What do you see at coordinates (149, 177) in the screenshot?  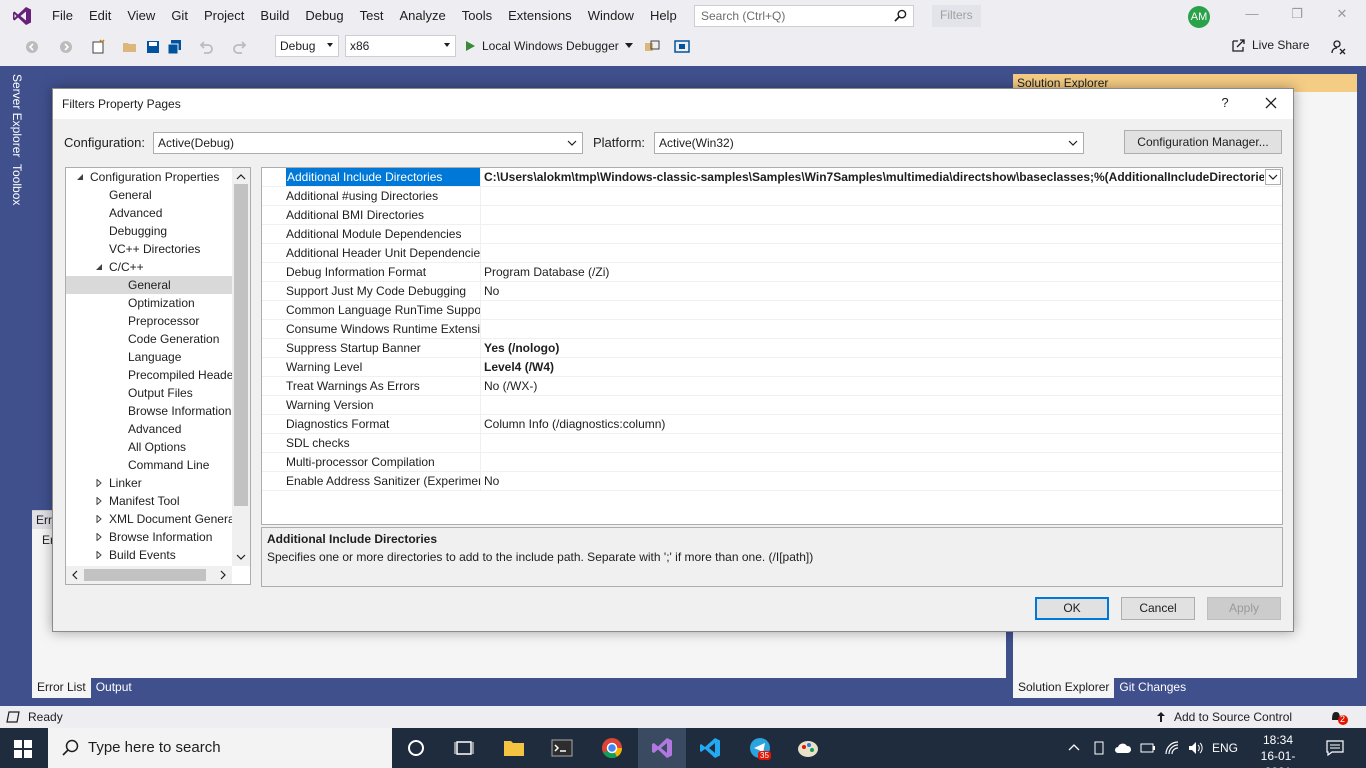 I see `tree-item: Configuration Properties` at bounding box center [149, 177].